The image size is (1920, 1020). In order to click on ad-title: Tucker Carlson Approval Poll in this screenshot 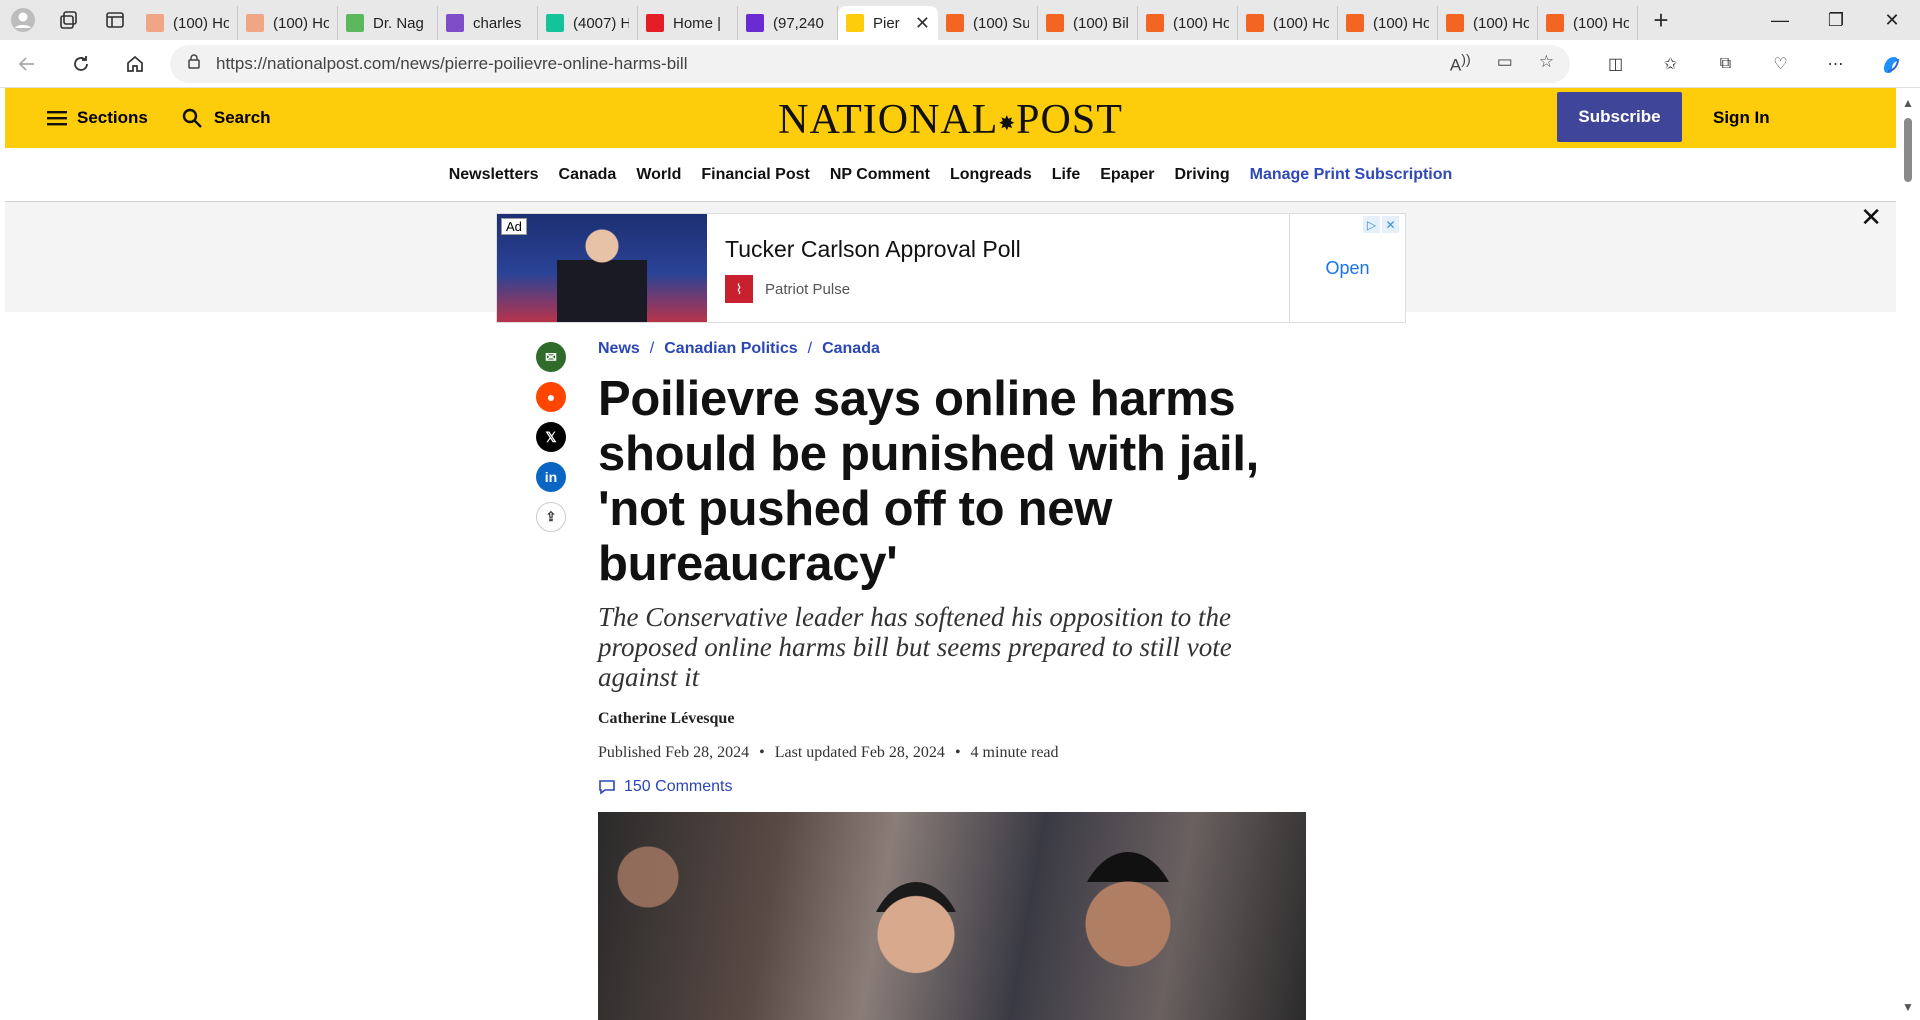, I will do `click(998, 249)`.